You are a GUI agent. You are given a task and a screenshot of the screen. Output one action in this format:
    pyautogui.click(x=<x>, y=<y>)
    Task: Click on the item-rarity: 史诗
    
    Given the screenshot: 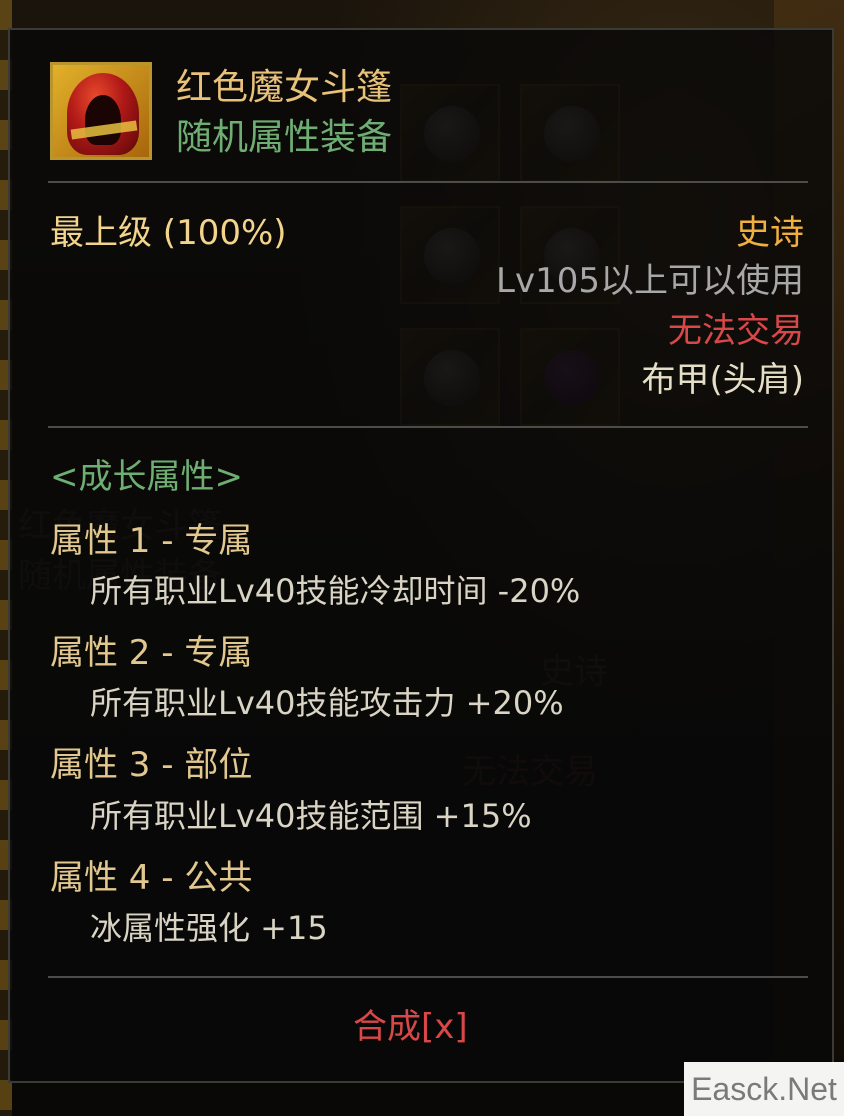 What is the action you would take?
    pyautogui.click(x=770, y=233)
    